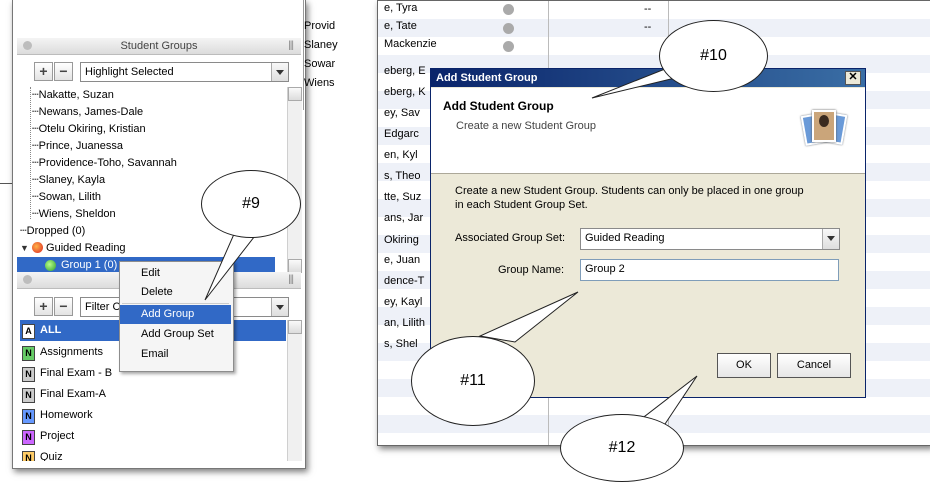  Describe the element at coordinates (713, 56) in the screenshot. I see `callout-10: #10` at that location.